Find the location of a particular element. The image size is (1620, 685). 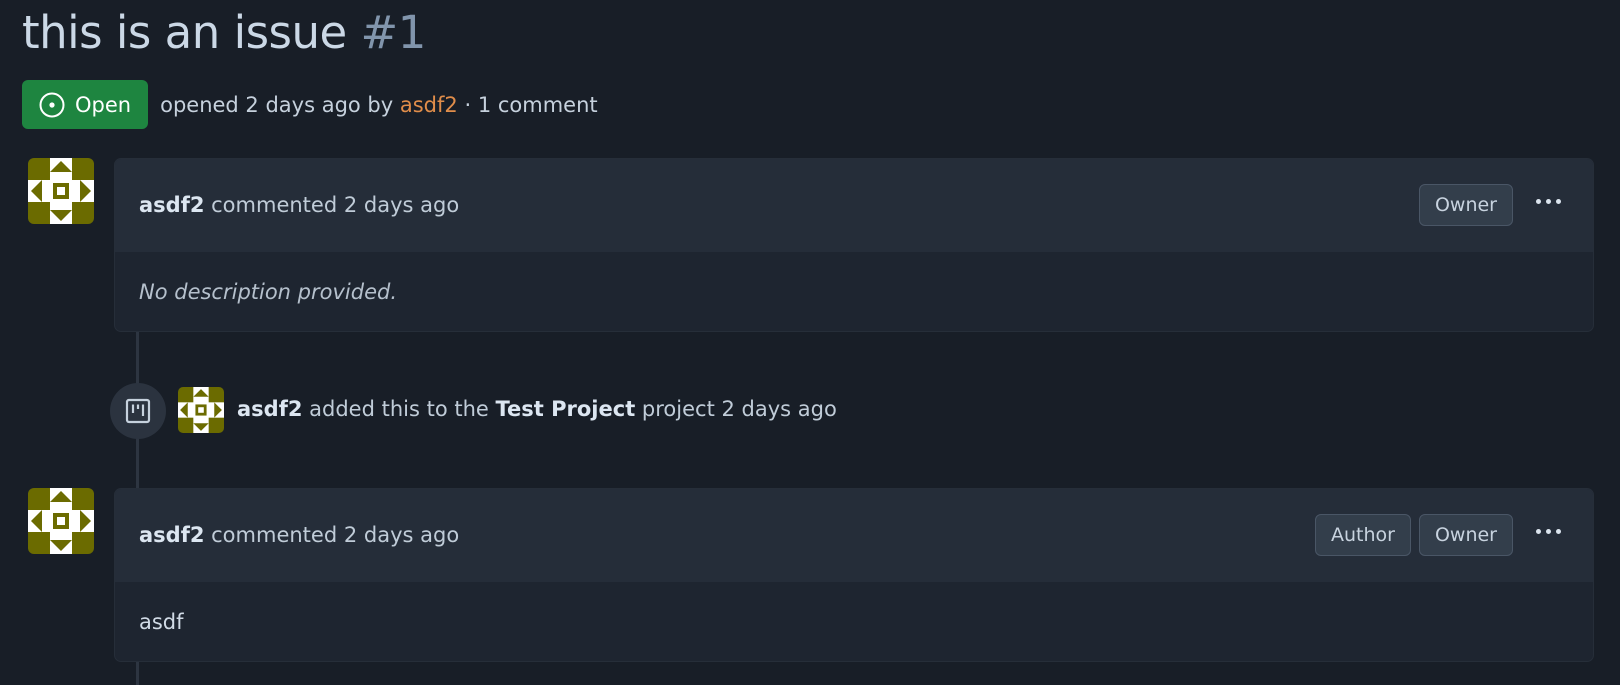

issue-meta-prefix: opened 2 days ago by is located at coordinates (277, 104).